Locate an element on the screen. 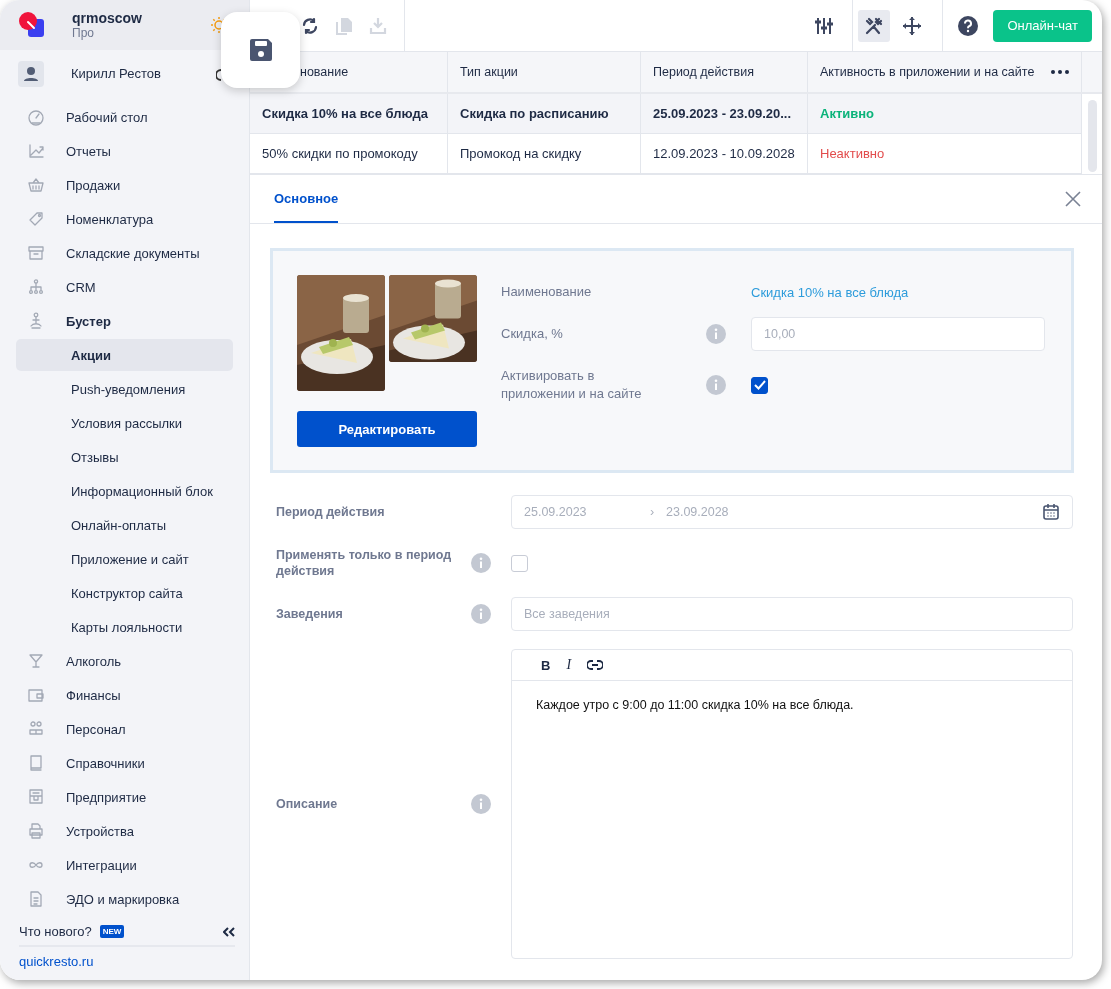 The height and width of the screenshot is (989, 1111). table-cell: 50% скидки по промокоду is located at coordinates (349, 153).